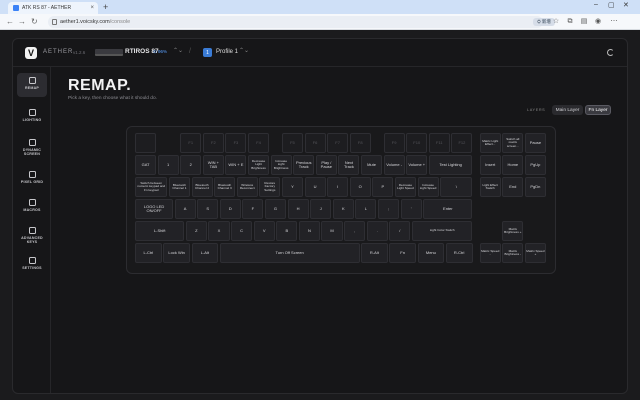  Describe the element at coordinates (535, 253) in the screenshot. I see `key-86: Matrix Speed +` at that location.